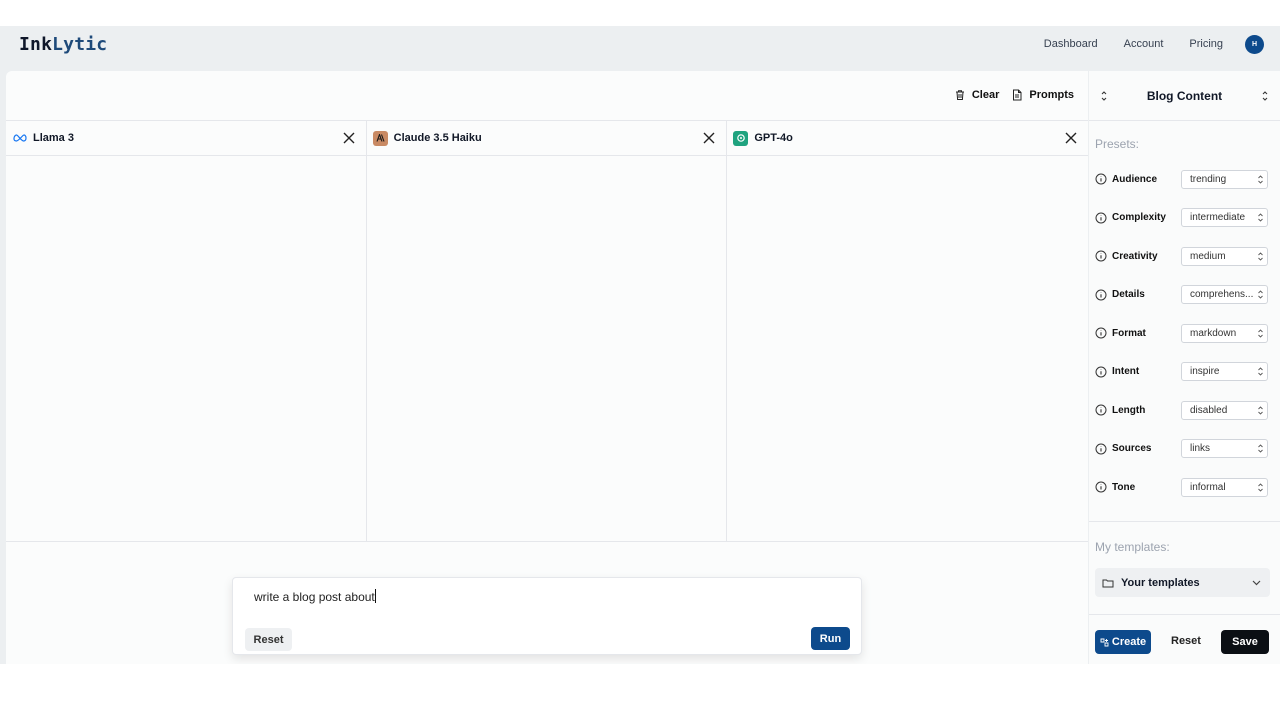 This screenshot has height=720, width=1280. I want to click on panel-toolbar: Clear Prompts, so click(1014, 95).